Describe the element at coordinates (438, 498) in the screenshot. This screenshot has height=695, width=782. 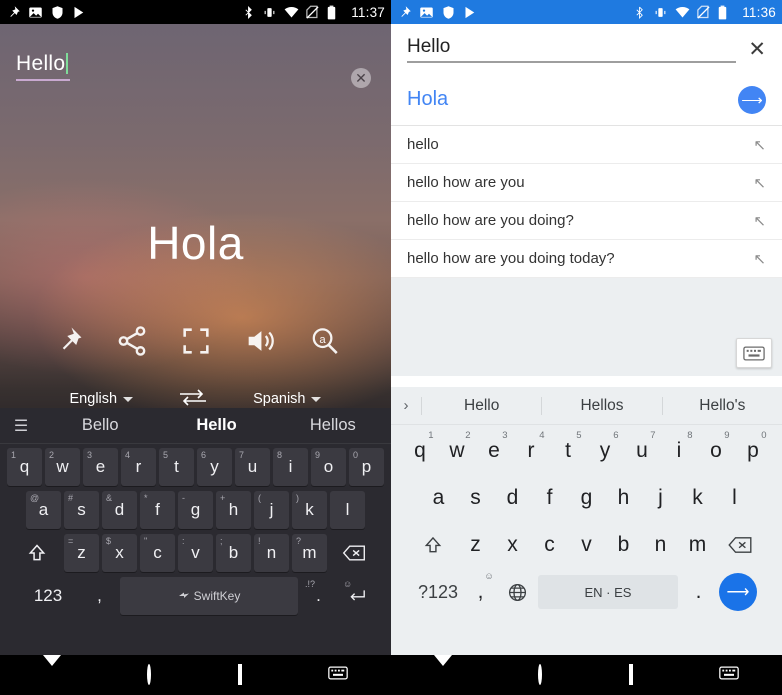
I see `key-a: a` at that location.